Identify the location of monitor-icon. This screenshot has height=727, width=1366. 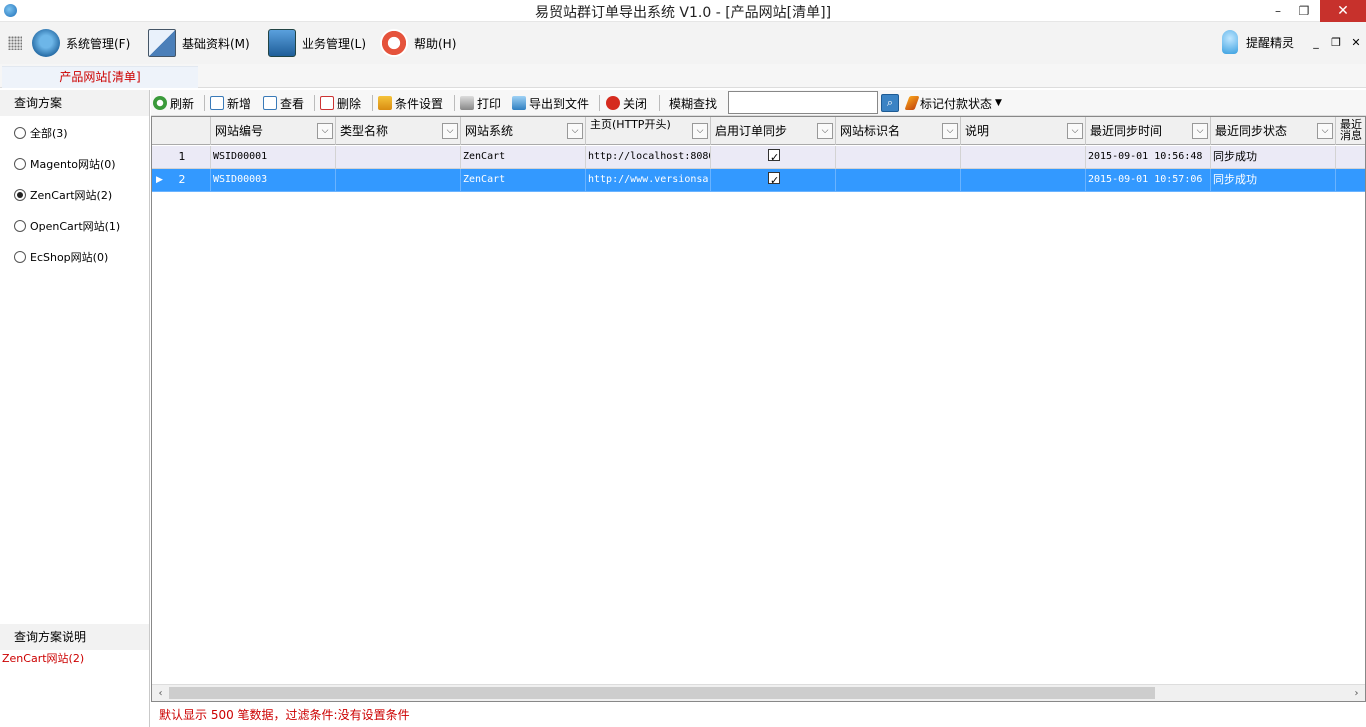
(282, 43).